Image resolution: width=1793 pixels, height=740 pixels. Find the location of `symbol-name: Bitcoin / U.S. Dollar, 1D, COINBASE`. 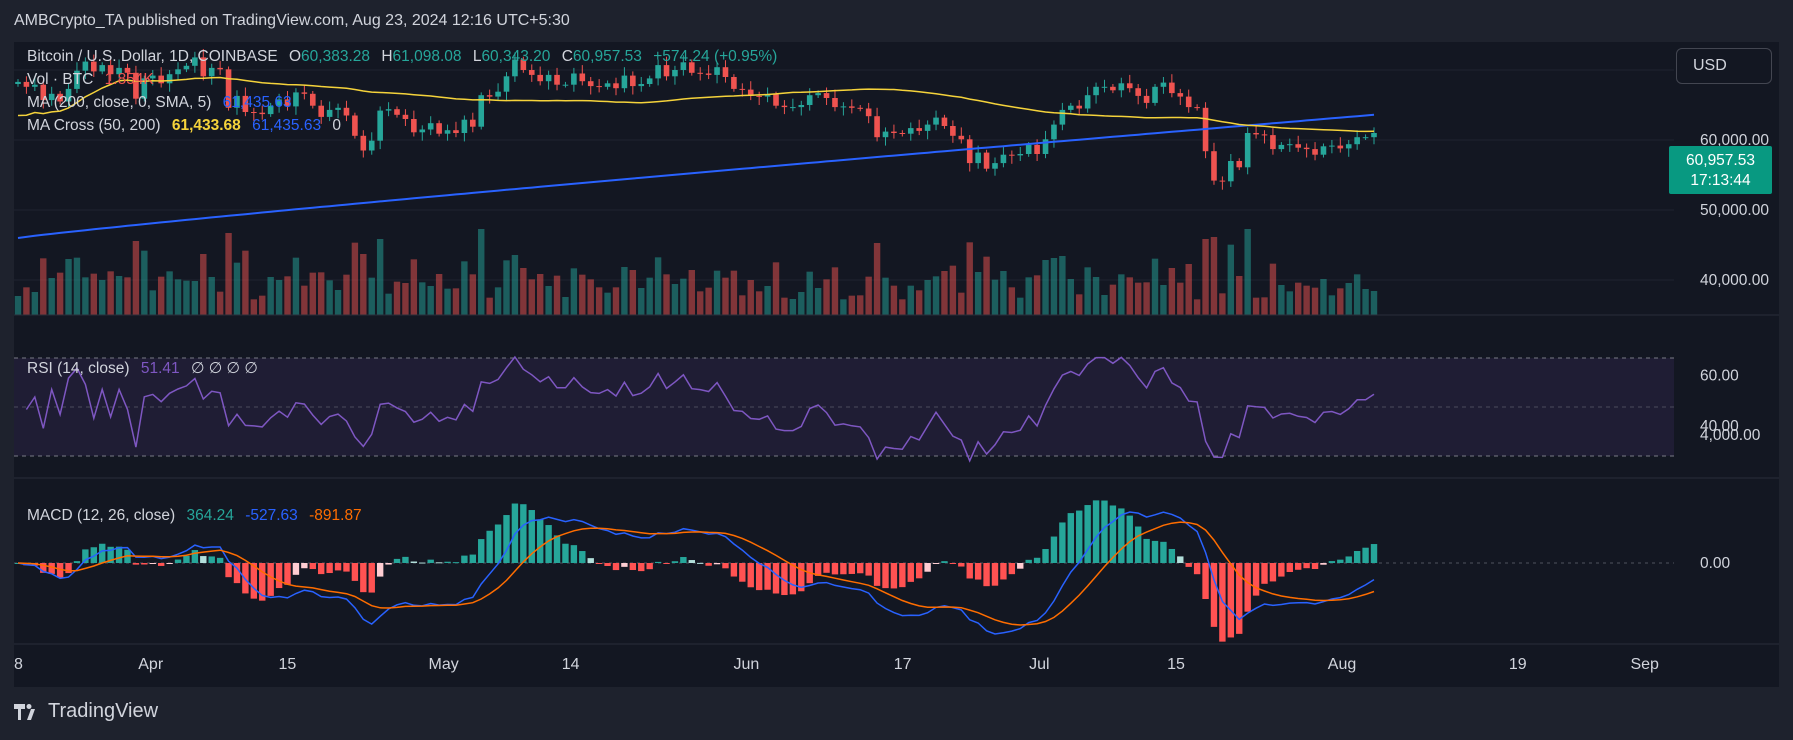

symbol-name: Bitcoin / U.S. Dollar, 1D, COINBASE is located at coordinates (152, 56).